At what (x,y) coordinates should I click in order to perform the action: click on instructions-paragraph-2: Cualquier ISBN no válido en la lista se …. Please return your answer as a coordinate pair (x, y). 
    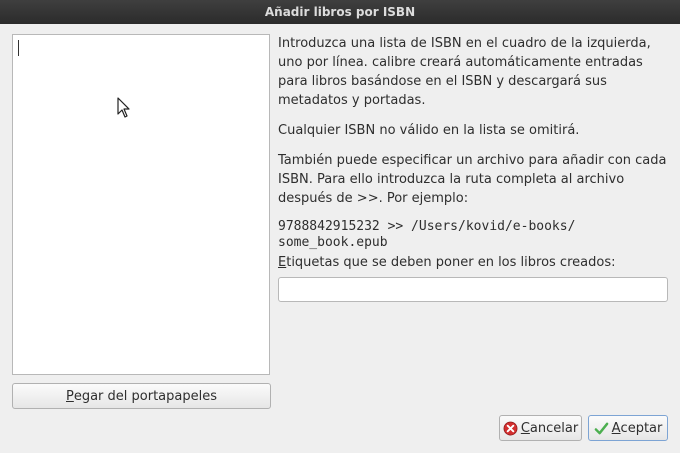
    Looking at the image, I should click on (429, 130).